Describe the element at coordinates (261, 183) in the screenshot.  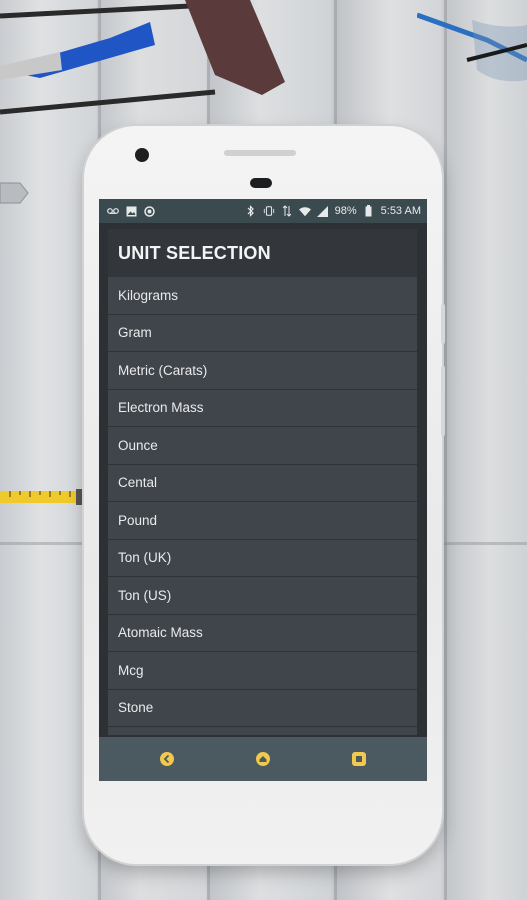
I see `proximity-sensor` at that location.